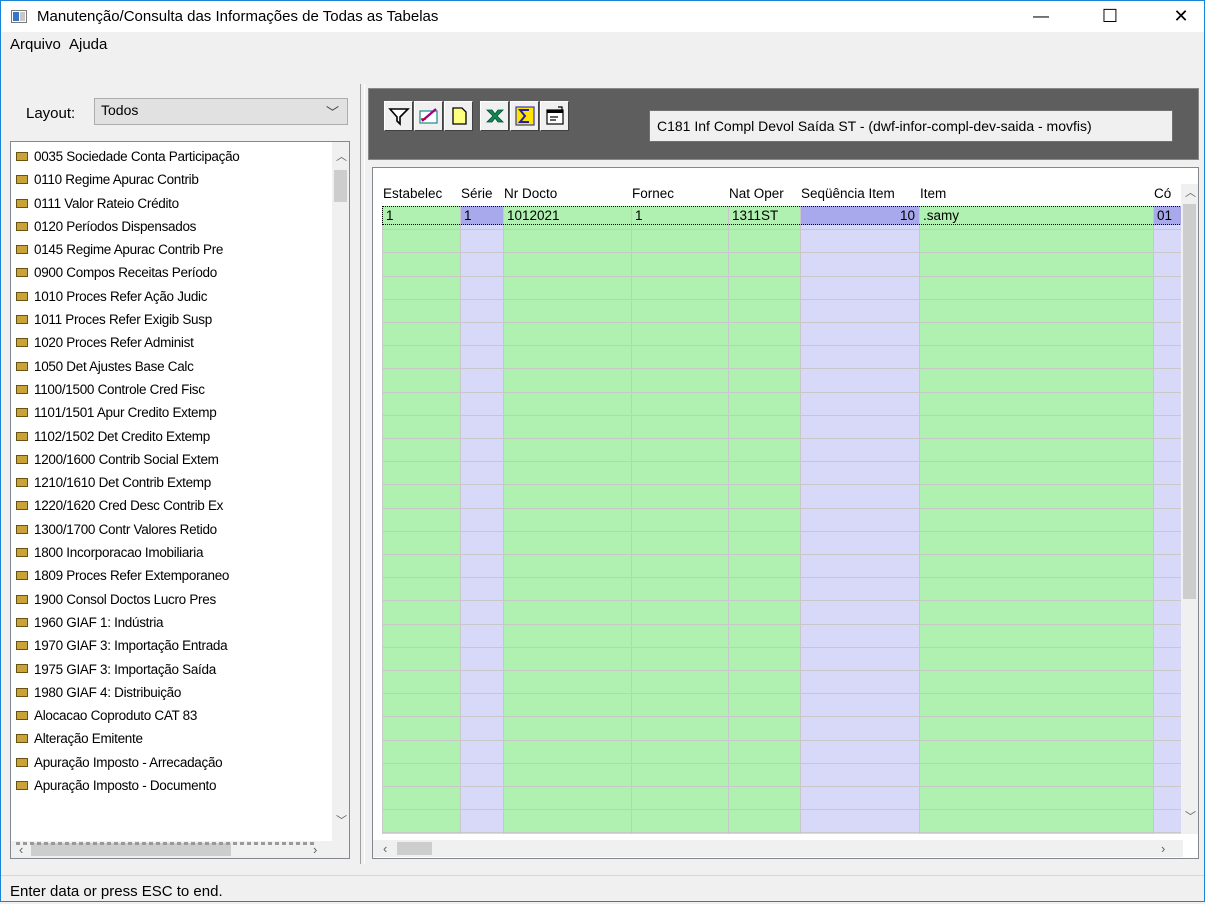 This screenshot has height=904, width=1205. I want to click on grid-hscroll-thumb, so click(414, 848).